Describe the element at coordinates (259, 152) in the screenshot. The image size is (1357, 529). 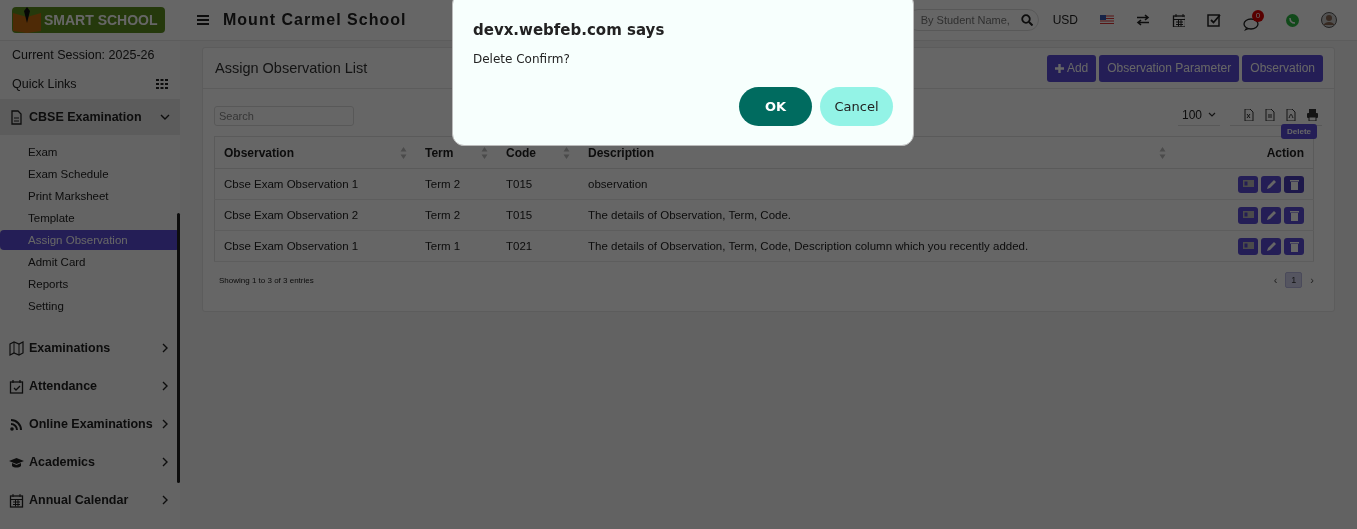
I see `column-header: Observation` at that location.